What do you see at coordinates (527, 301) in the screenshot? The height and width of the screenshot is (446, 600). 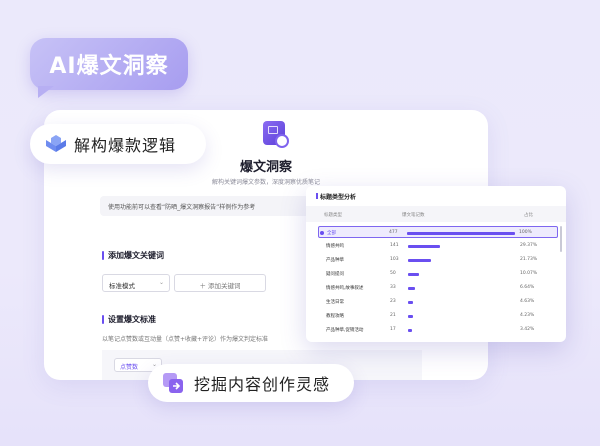 I see `row-pct: 4.63%` at bounding box center [527, 301].